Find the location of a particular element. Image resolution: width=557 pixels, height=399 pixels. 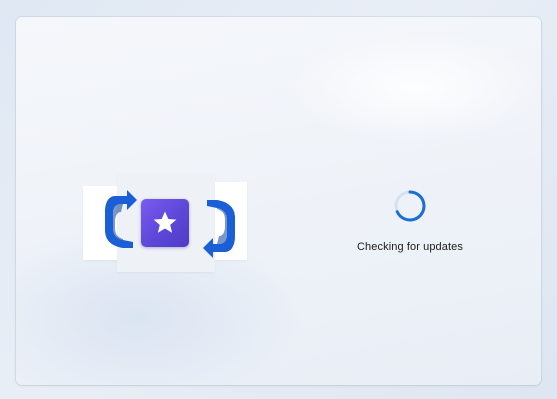

status-text: Checking for updates is located at coordinates (410, 247).